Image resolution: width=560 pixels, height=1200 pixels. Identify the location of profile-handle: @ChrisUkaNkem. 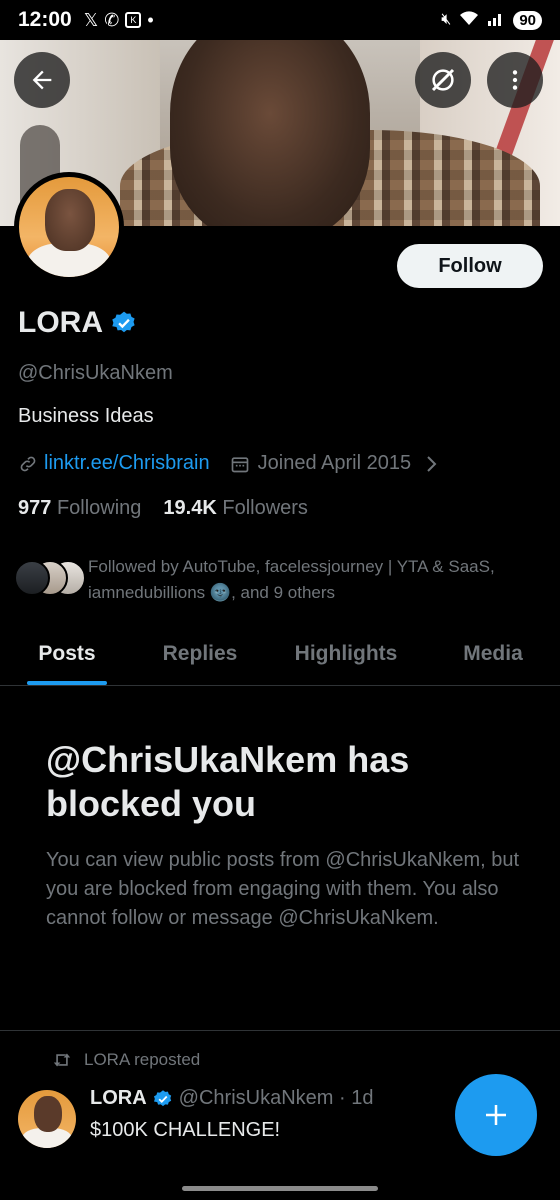
(95, 373).